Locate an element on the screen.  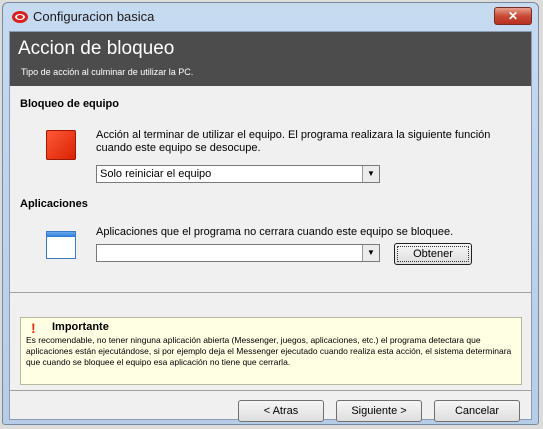
back-button: < Atras is located at coordinates (281, 411).